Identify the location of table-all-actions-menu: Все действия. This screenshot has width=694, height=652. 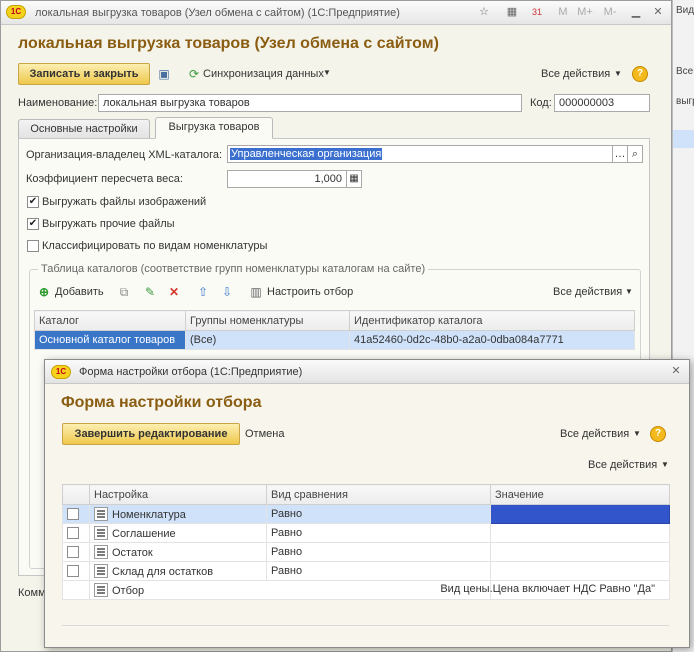
(622, 465).